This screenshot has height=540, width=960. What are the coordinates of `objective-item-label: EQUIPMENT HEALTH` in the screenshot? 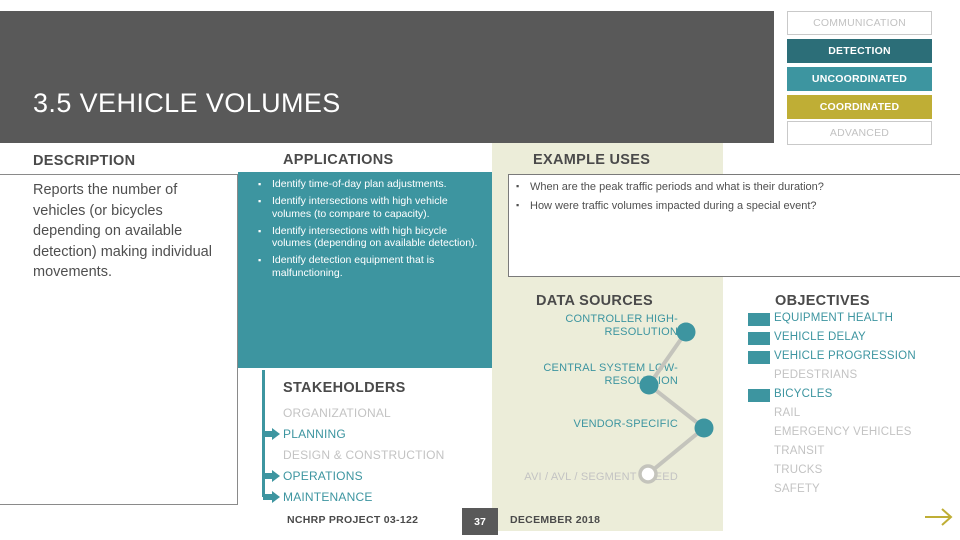 It's located at (834, 318).